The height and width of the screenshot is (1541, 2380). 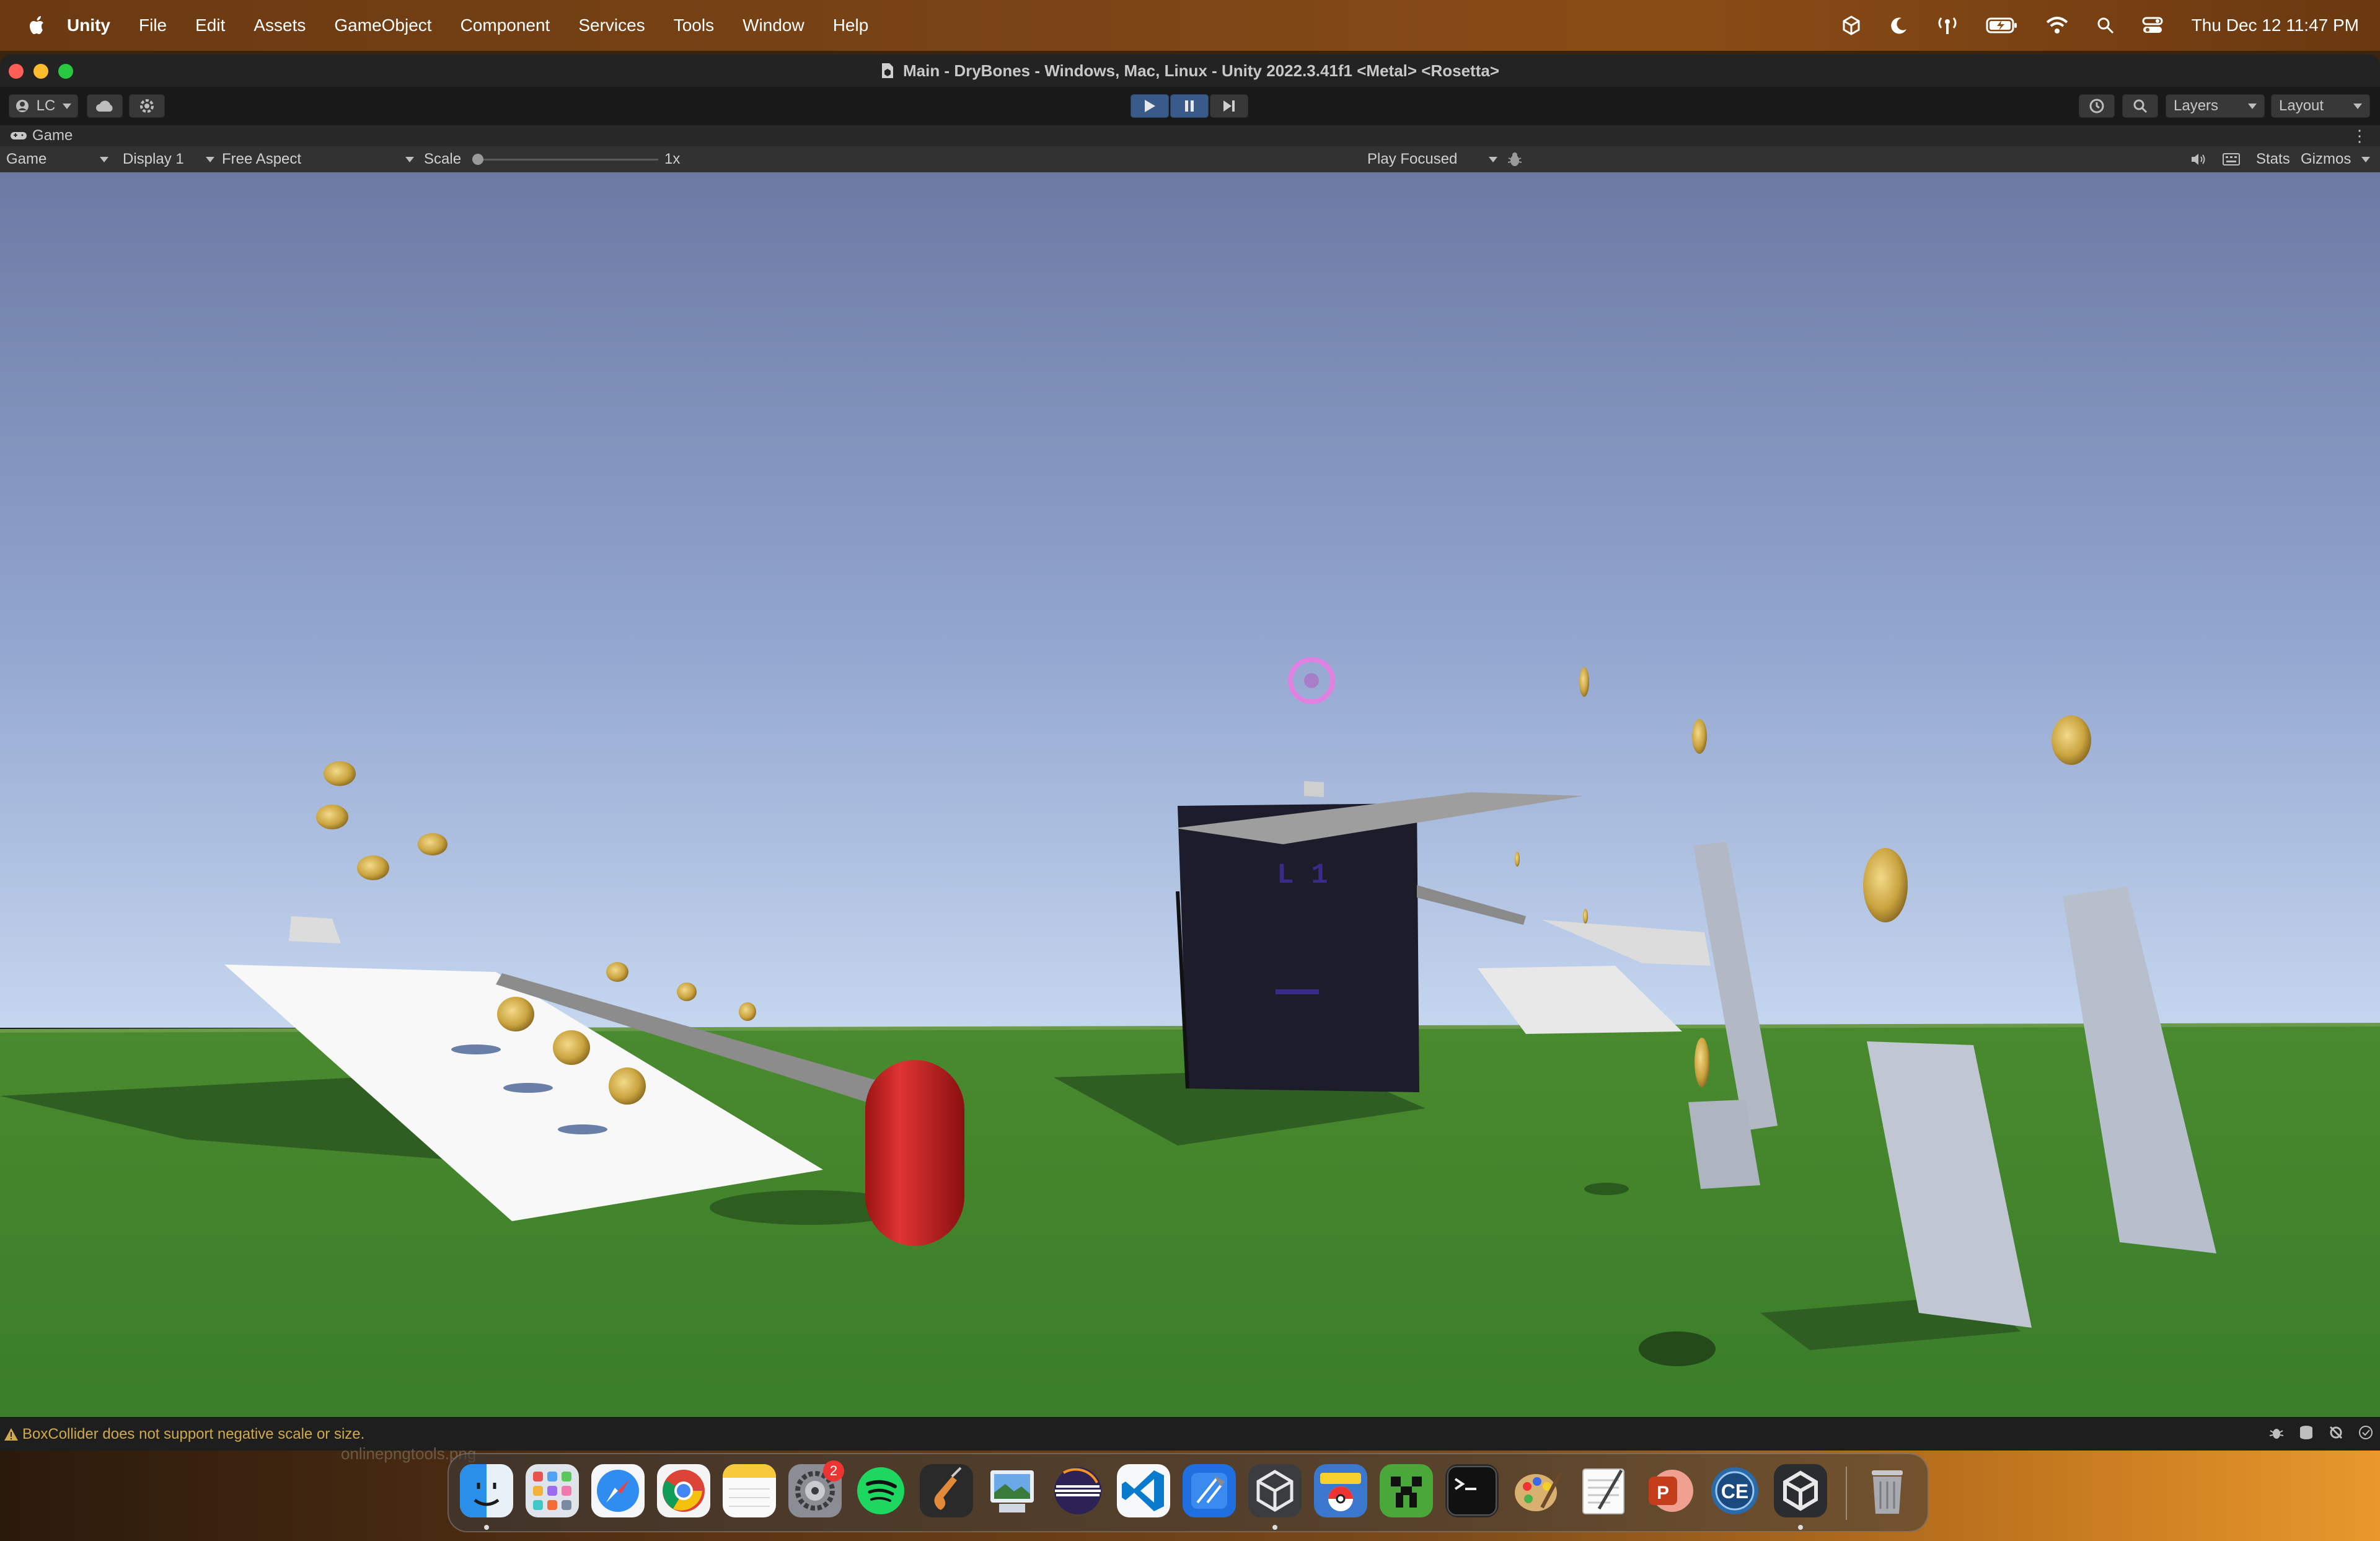 What do you see at coordinates (880, 1490) in the screenshot?
I see `spotify-icon` at bounding box center [880, 1490].